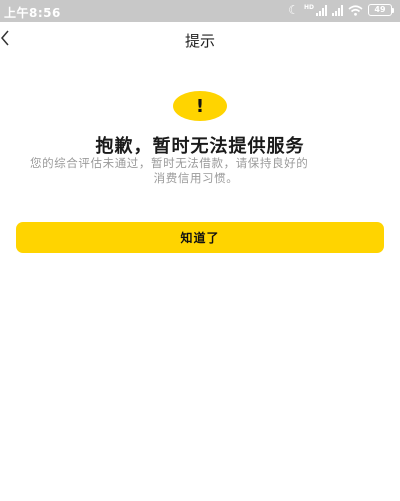 The height and width of the screenshot is (501, 400). What do you see at coordinates (315, 9) in the screenshot?
I see `signal-icon: HD` at bounding box center [315, 9].